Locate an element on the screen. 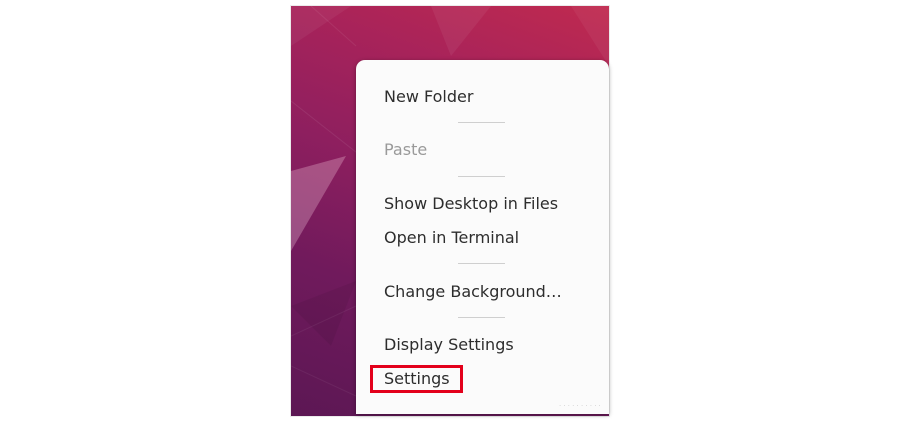  menu-item-display-settings: Display Settings is located at coordinates (449, 345).